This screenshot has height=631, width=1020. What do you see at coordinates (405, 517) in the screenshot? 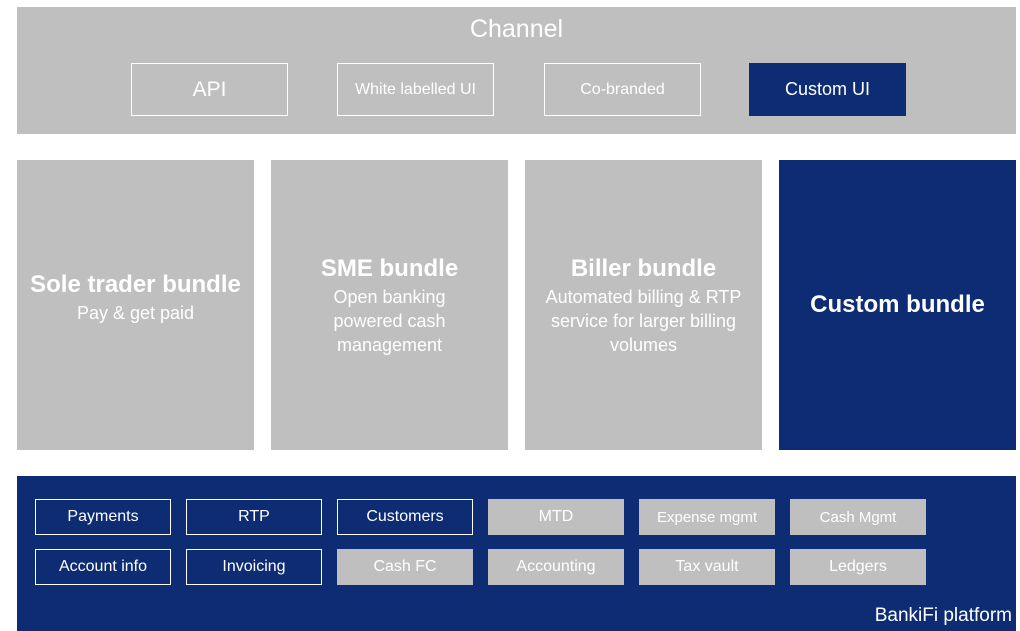
I see `feature-customers: Customers` at bounding box center [405, 517].